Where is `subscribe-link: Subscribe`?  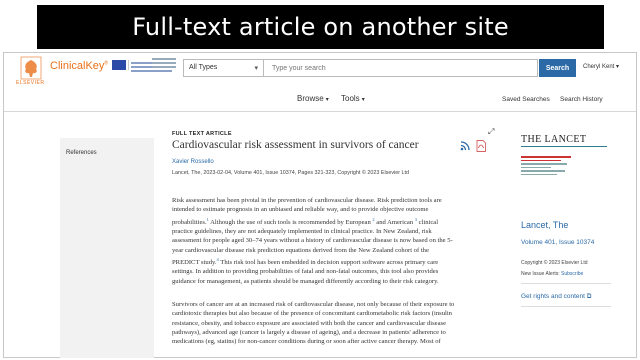 subscribe-link: Subscribe is located at coordinates (572, 274).